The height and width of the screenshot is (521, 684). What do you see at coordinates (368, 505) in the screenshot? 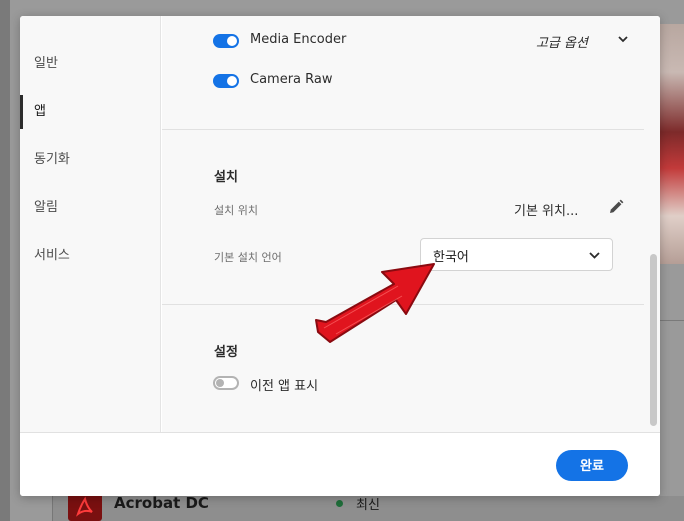
I see `background-app-status: 최신` at bounding box center [368, 505].